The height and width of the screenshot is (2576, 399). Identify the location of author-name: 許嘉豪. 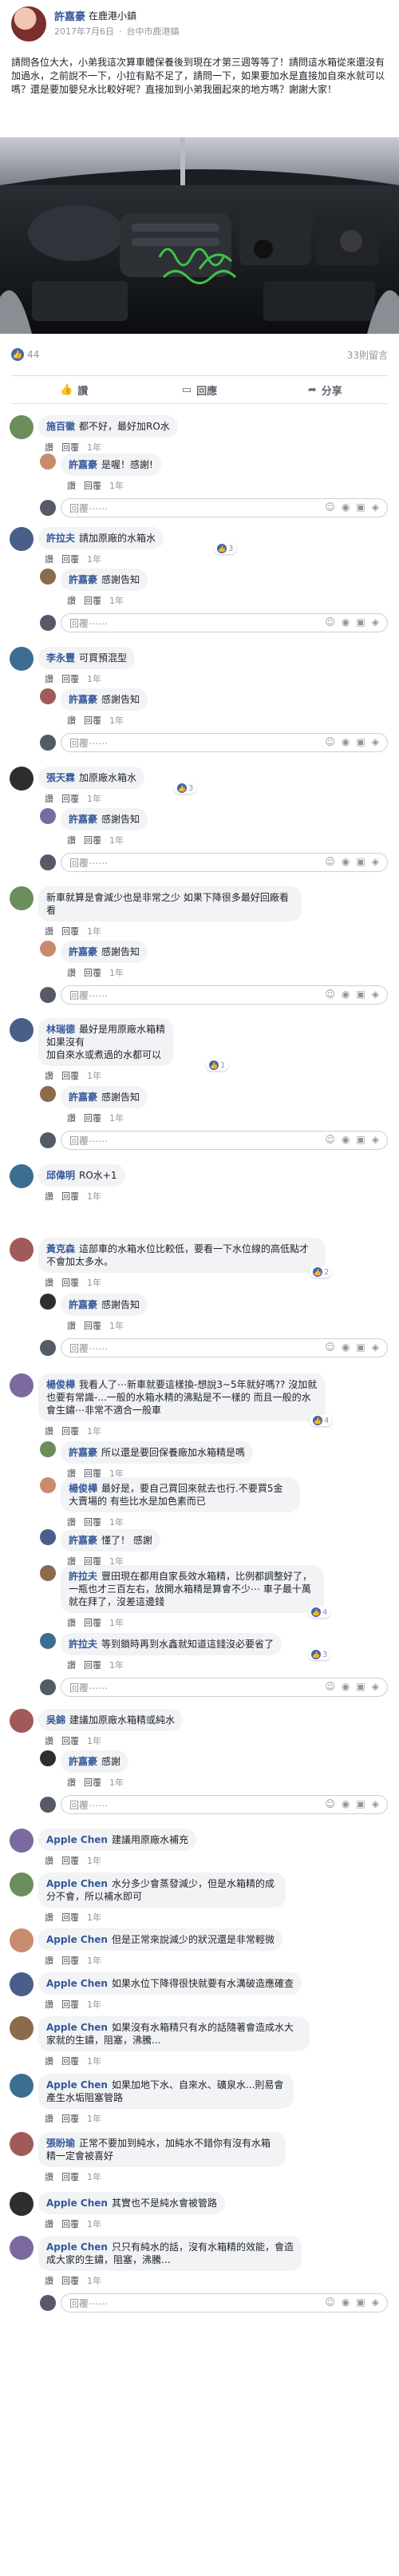
(69, 15).